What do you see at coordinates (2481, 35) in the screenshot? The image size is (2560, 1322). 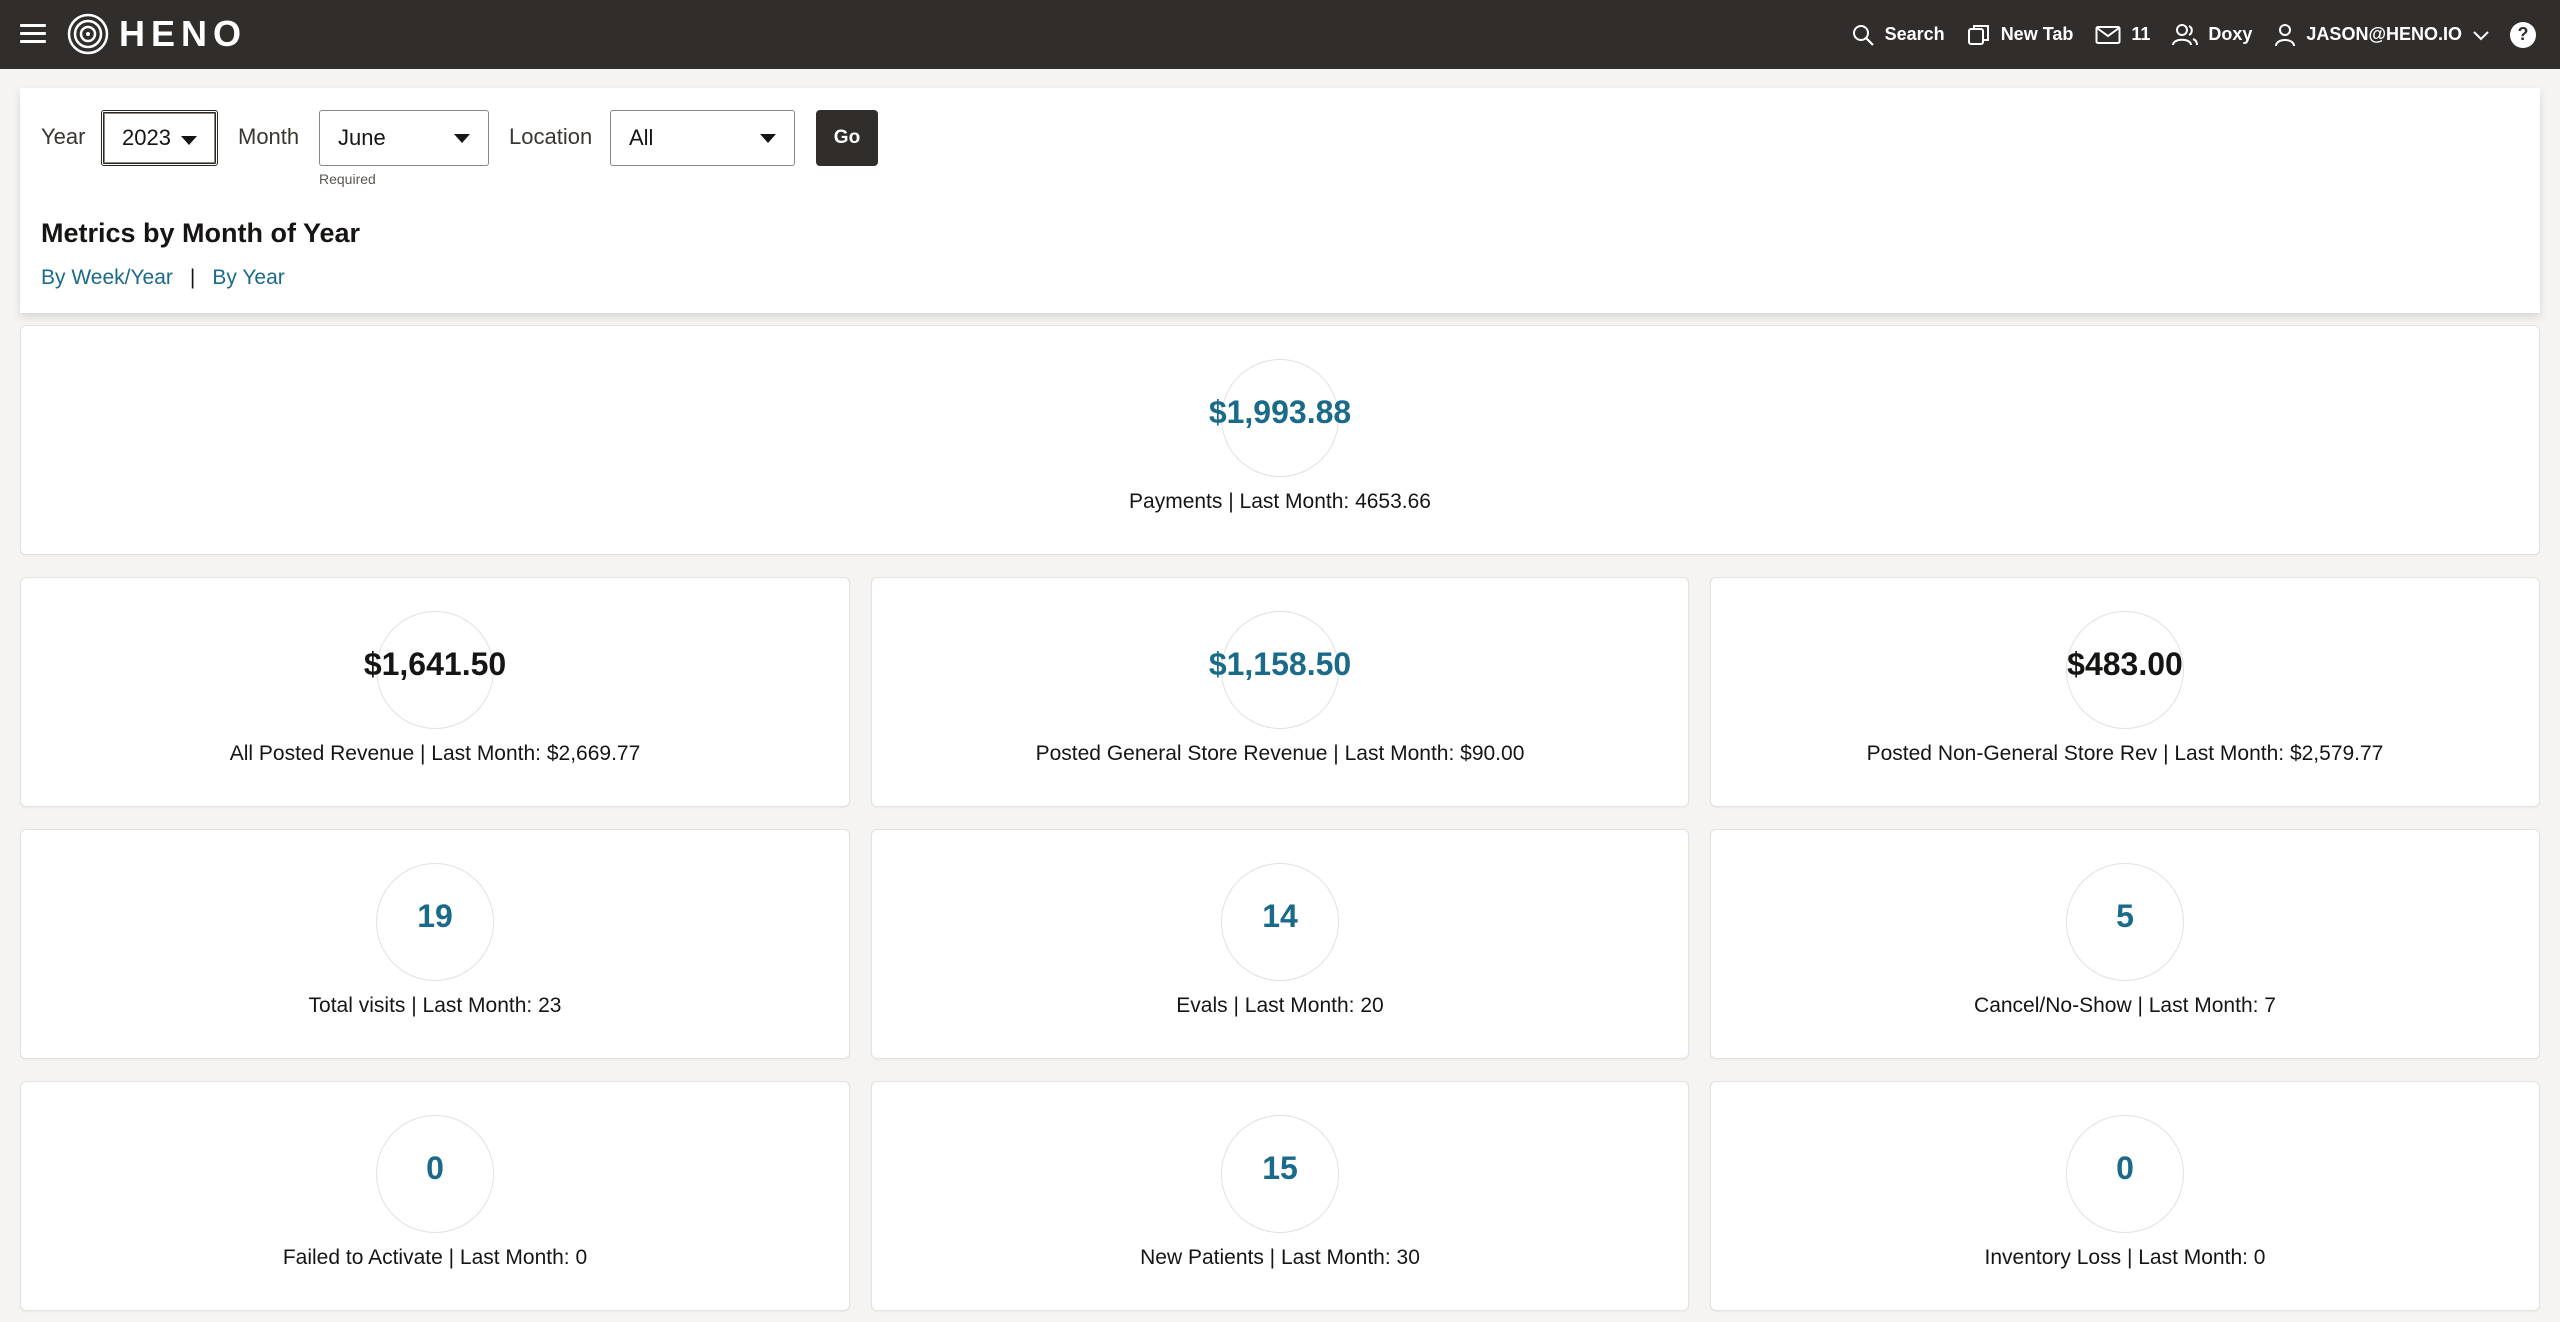 I see `chevron-down-icon` at bounding box center [2481, 35].